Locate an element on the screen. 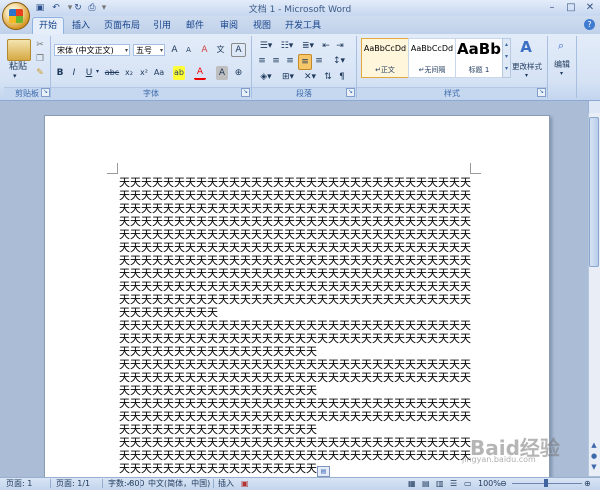 The image size is (600, 490). underline-button: U is located at coordinates (89, 73).